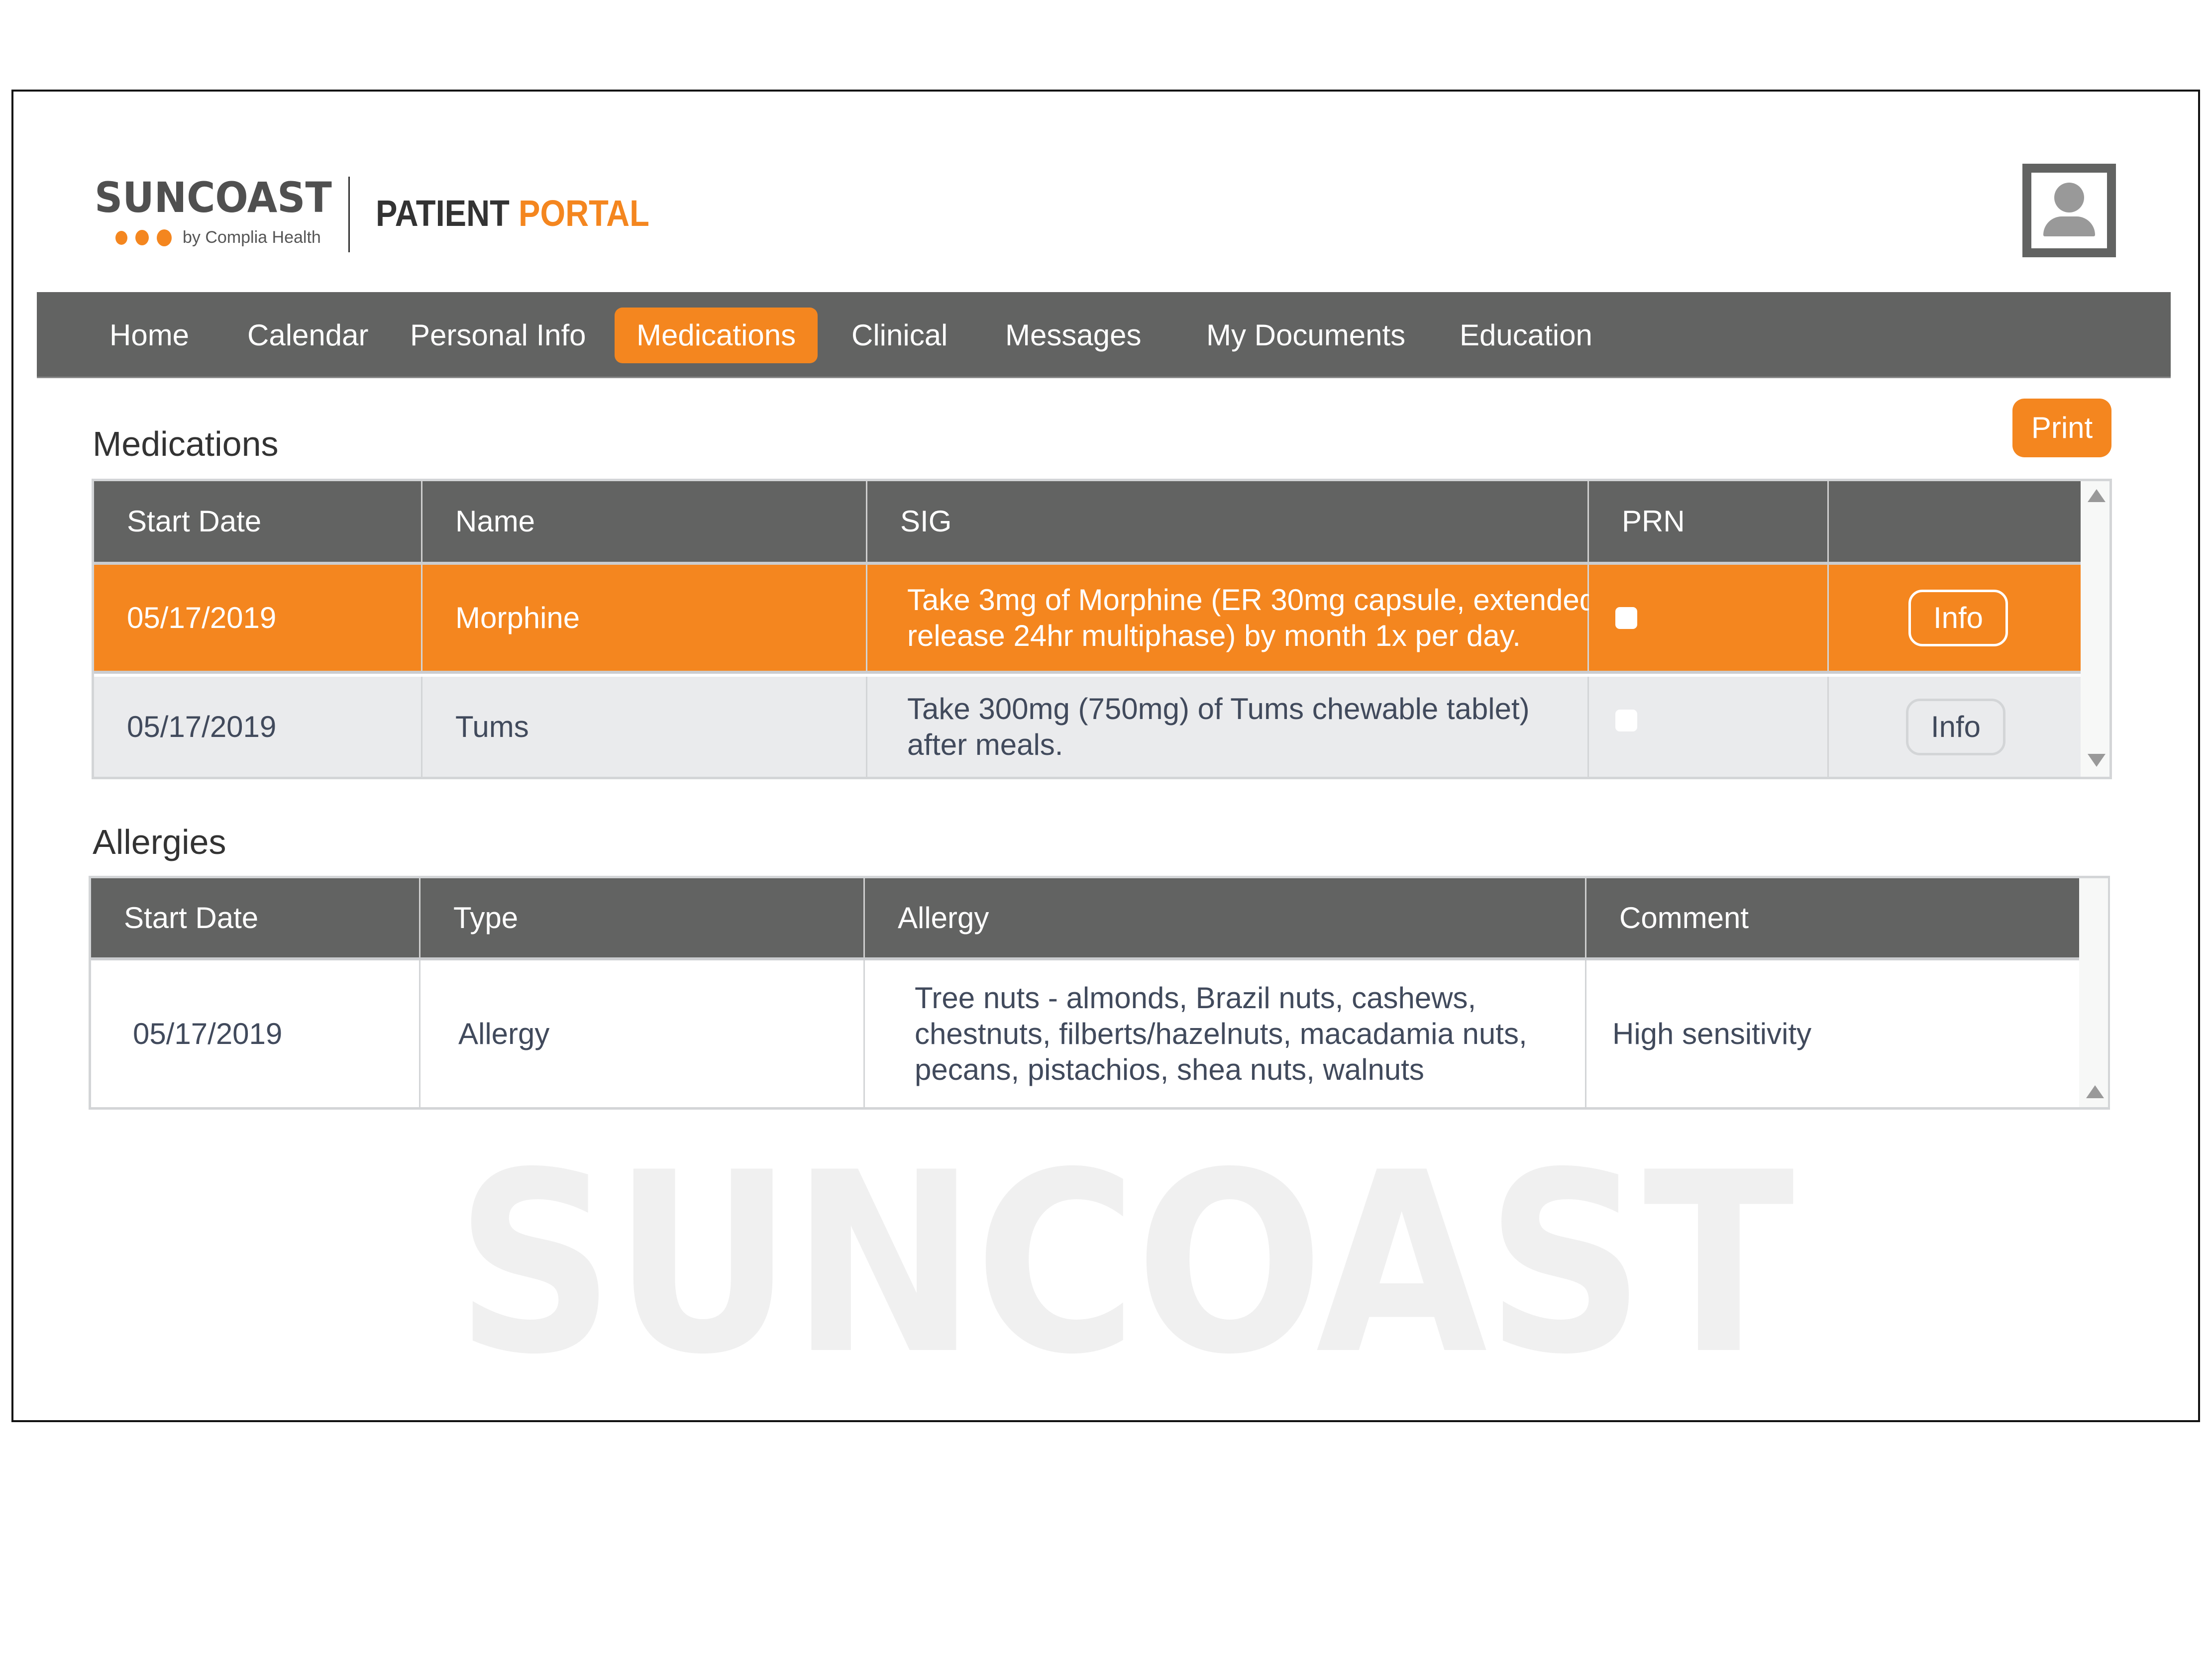  I want to click on nav-item-clinical: Clinical, so click(900, 335).